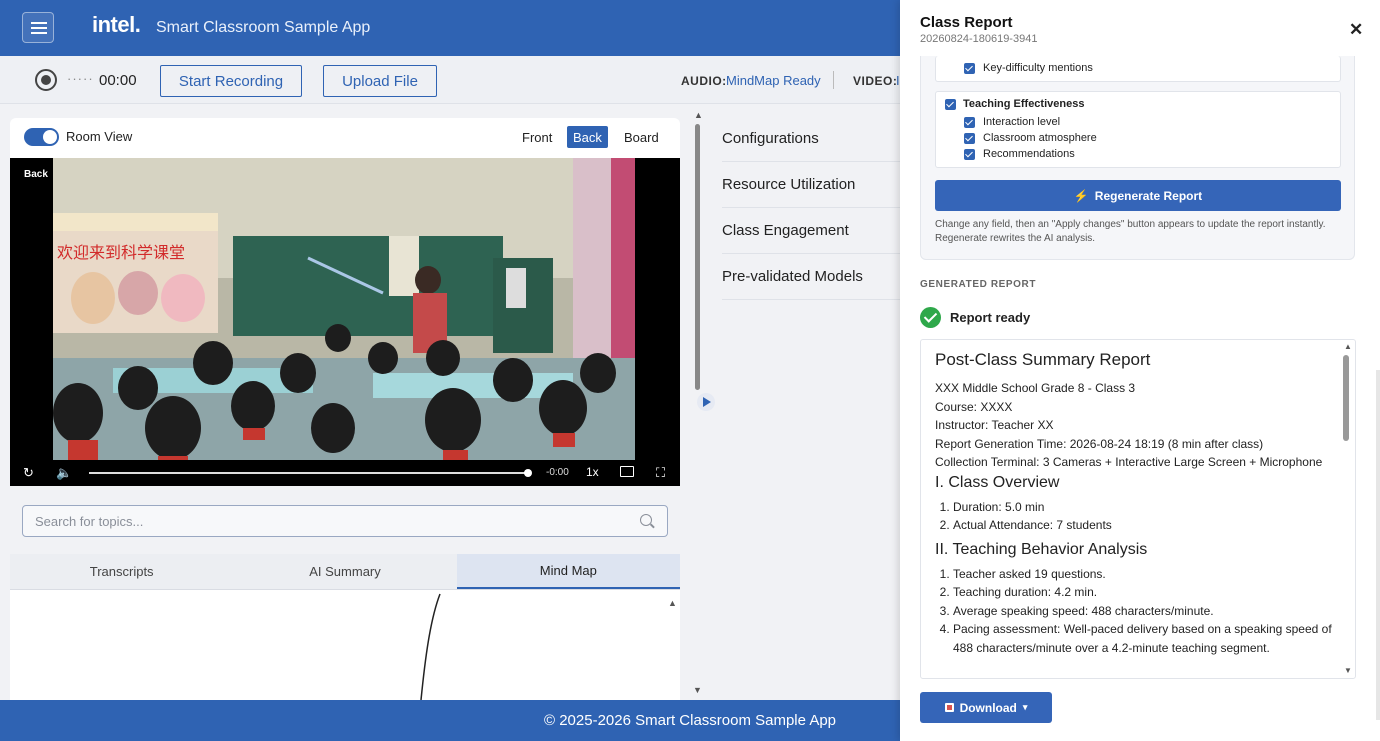 Image resolution: width=1380 pixels, height=741 pixels. Describe the element at coordinates (990, 317) in the screenshot. I see `report-status: Report ready` at that location.